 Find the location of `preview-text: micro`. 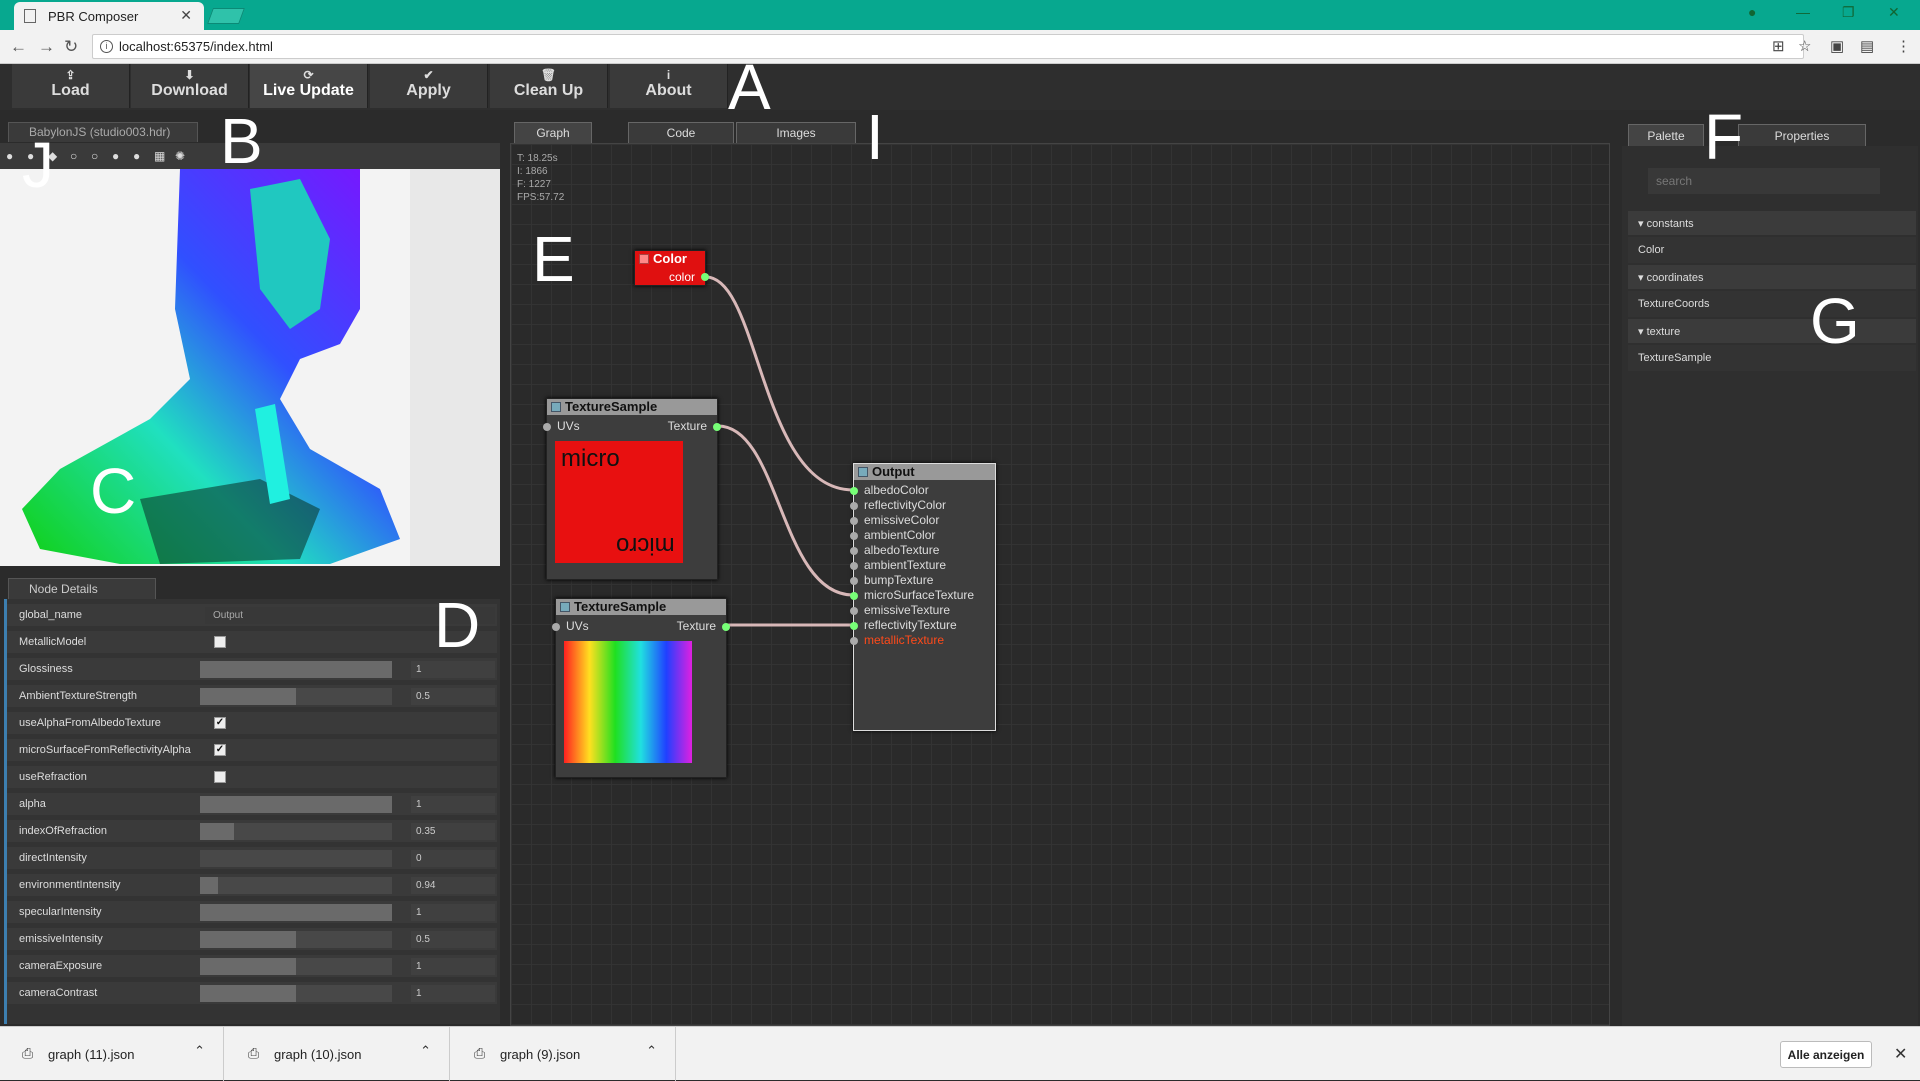

preview-text: micro is located at coordinates (590, 458).